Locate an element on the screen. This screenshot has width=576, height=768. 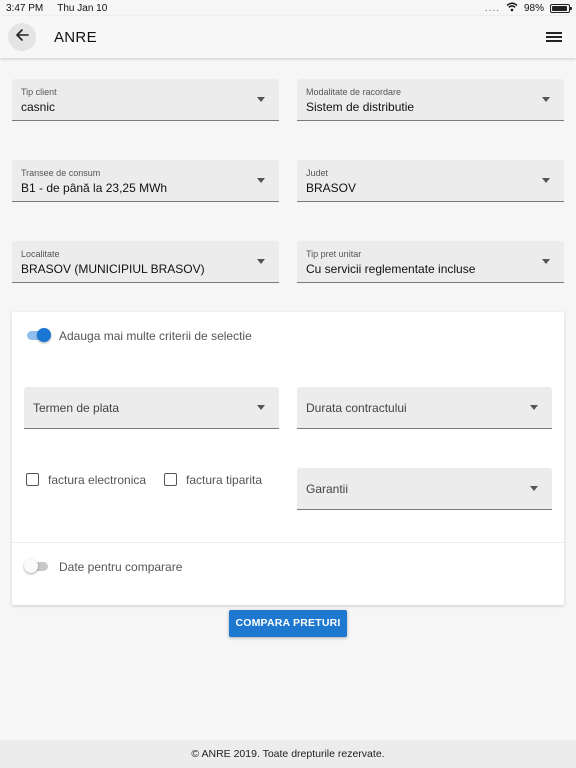
app-title: ANRE is located at coordinates (75, 37).